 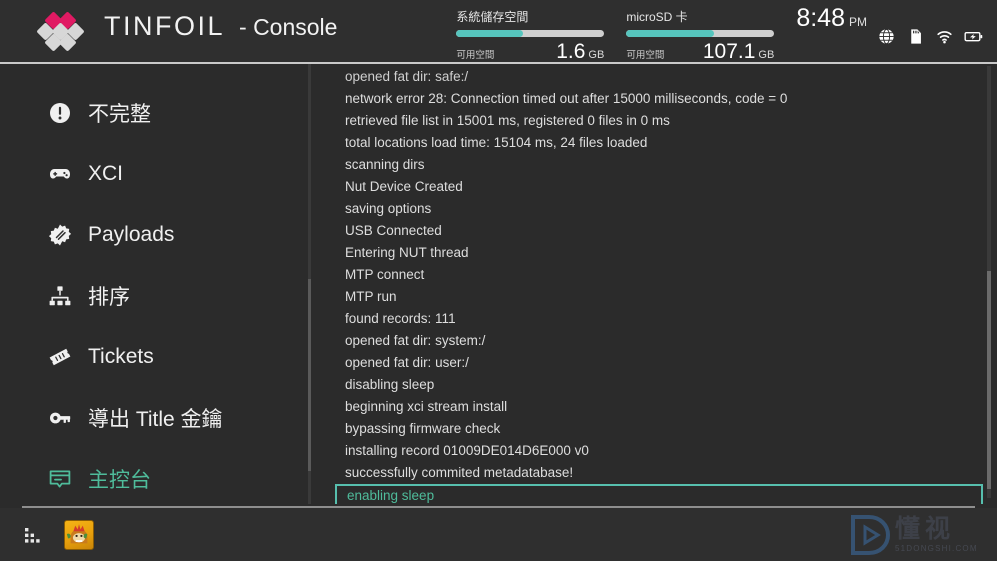 I want to click on microsd-bar, so click(x=700, y=33).